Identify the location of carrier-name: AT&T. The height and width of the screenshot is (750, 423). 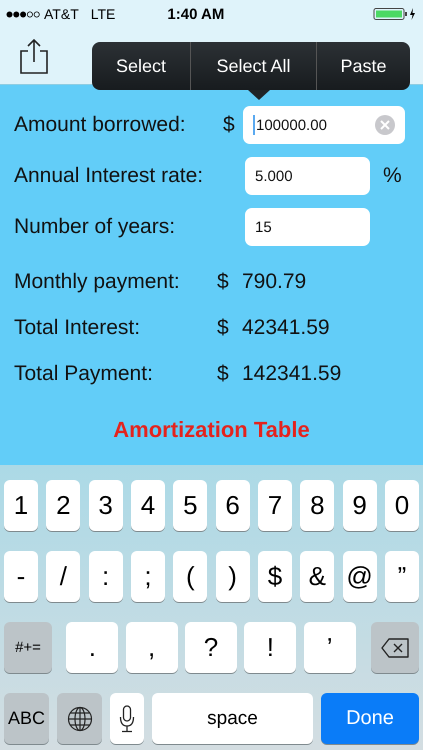
(61, 14).